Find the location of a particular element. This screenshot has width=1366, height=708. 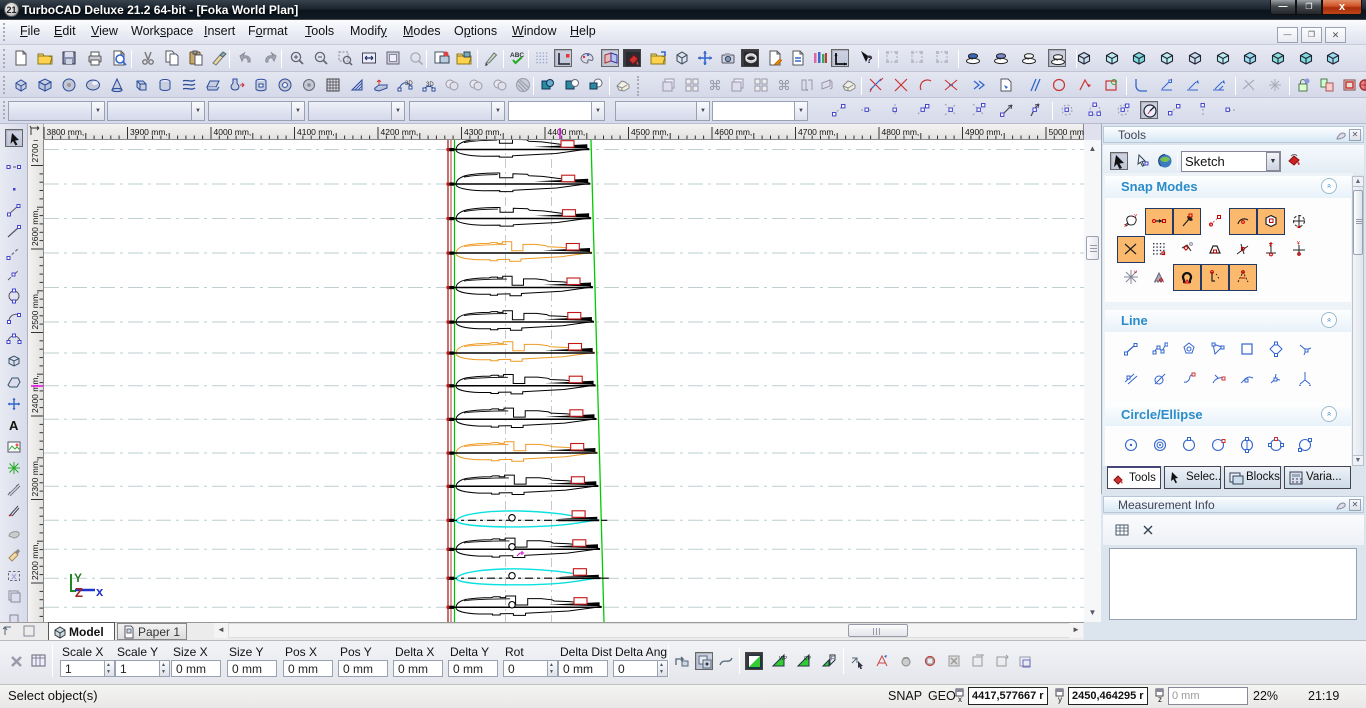

svg-text: 2700 mm, is located at coordinates (35, 151).